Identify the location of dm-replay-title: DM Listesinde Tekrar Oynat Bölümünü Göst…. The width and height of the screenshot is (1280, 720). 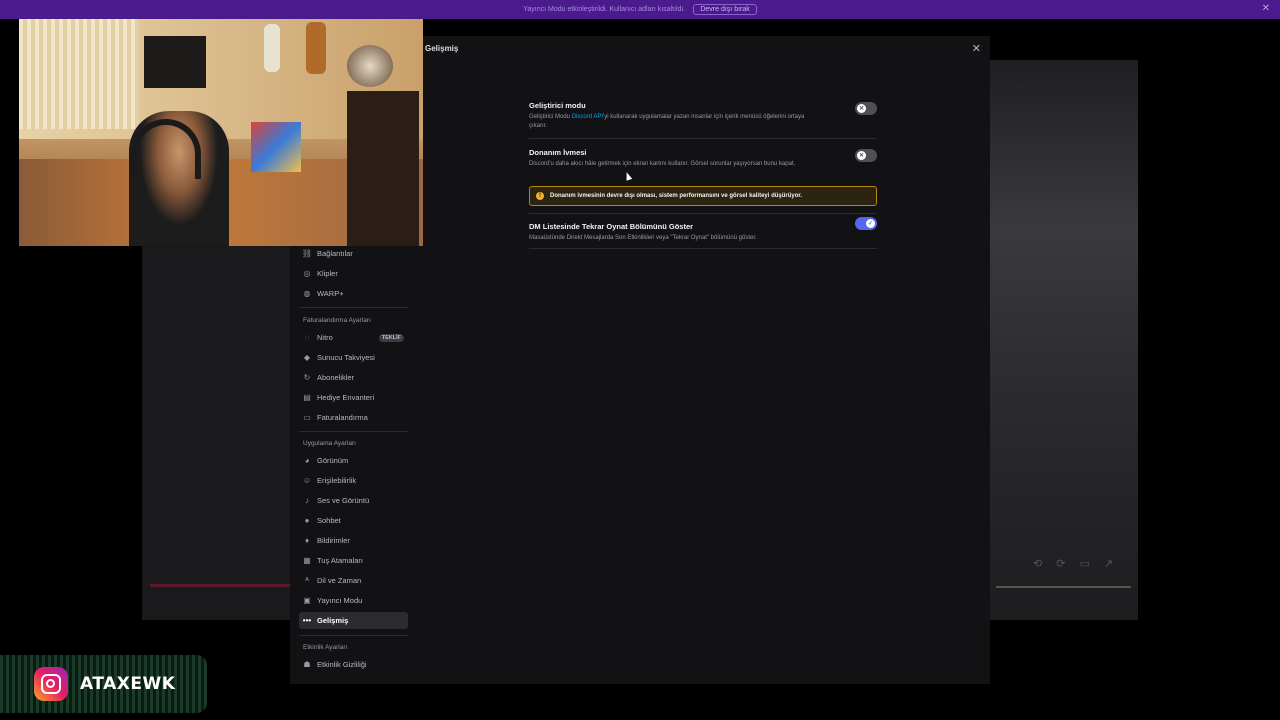
(611, 226).